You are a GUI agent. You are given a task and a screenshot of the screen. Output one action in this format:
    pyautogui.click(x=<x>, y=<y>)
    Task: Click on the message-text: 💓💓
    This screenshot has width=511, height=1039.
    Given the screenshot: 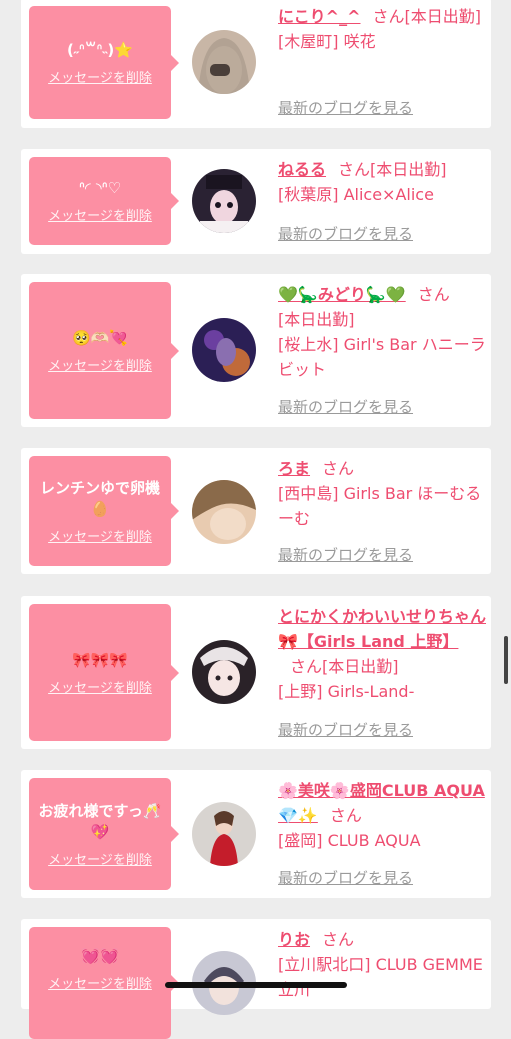 What is the action you would take?
    pyautogui.click(x=100, y=956)
    